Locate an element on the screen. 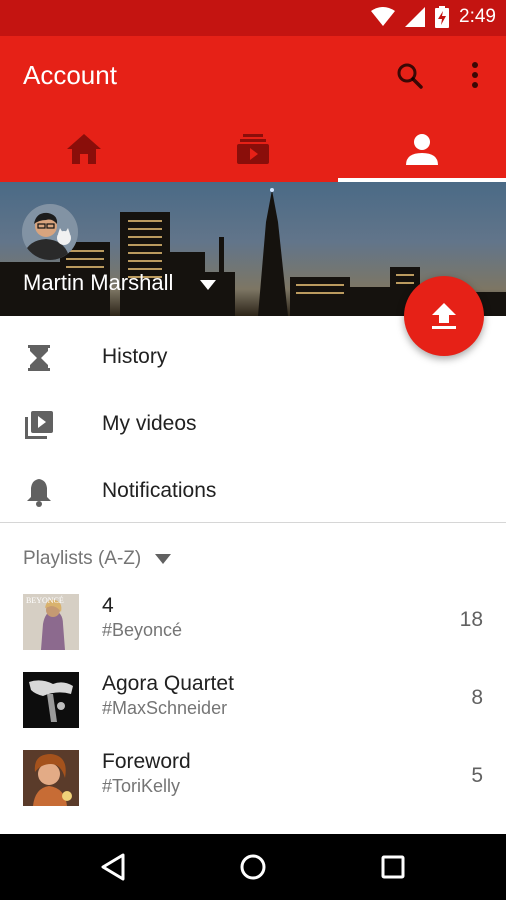 The width and height of the screenshot is (506, 900). avatar-image is located at coordinates (50, 232).